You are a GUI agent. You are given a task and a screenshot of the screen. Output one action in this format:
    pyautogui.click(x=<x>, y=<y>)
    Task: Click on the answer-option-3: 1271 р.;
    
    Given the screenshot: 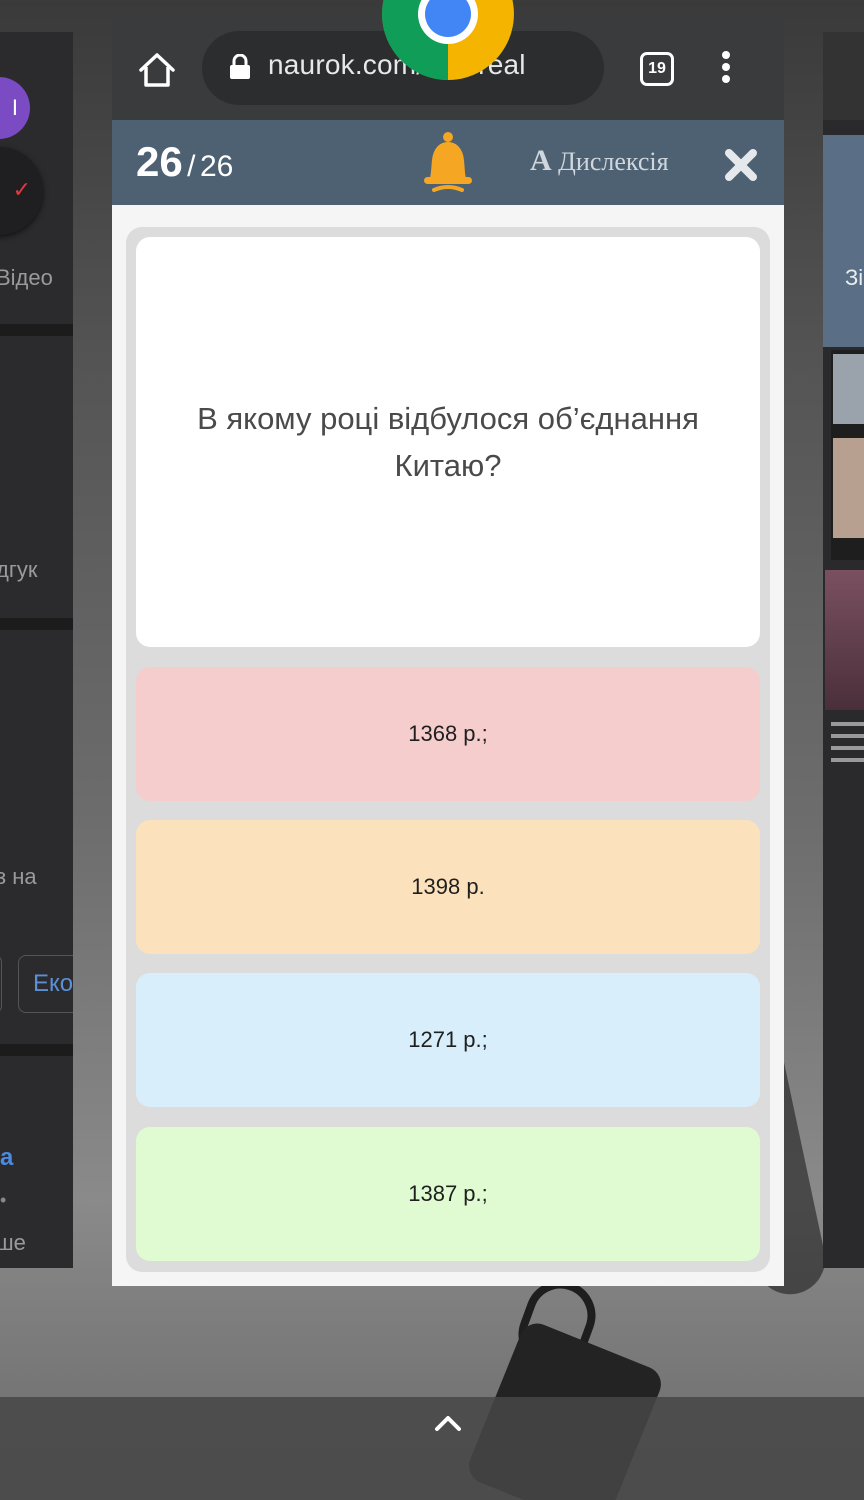 What is the action you would take?
    pyautogui.click(x=448, y=1040)
    